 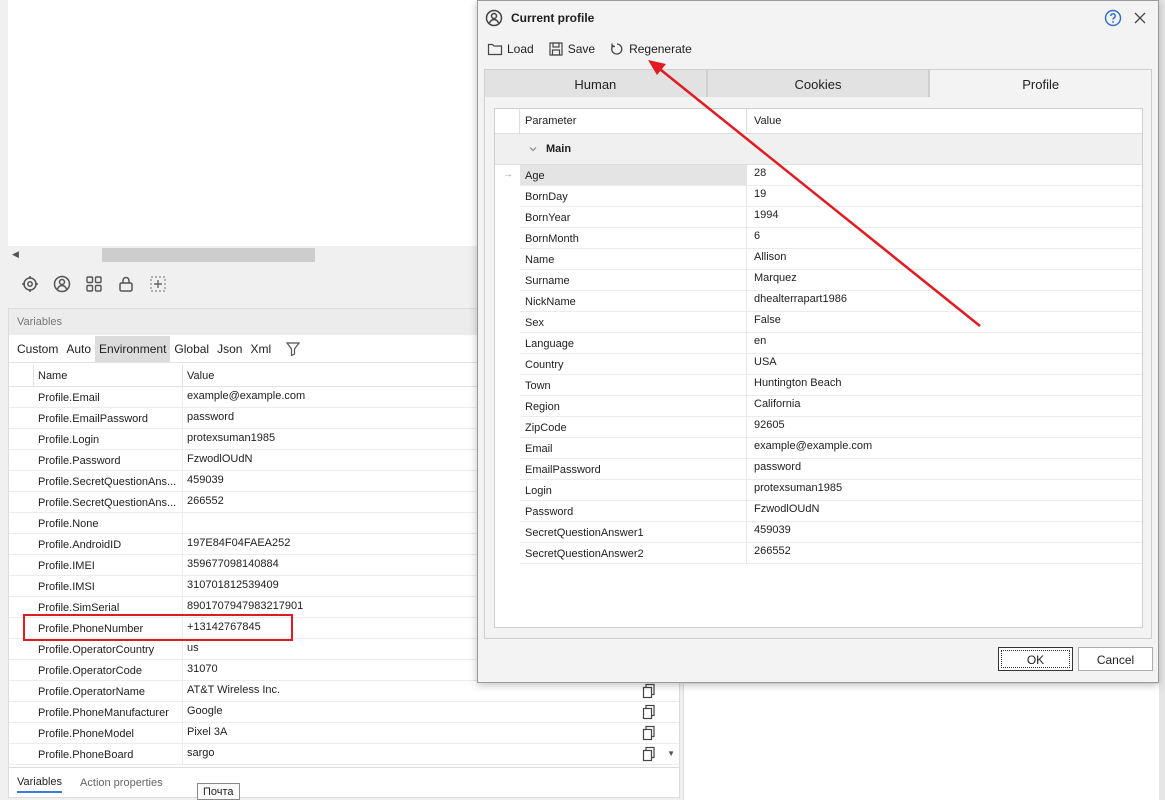 What do you see at coordinates (571, 49) in the screenshot?
I see `save-button: Save` at bounding box center [571, 49].